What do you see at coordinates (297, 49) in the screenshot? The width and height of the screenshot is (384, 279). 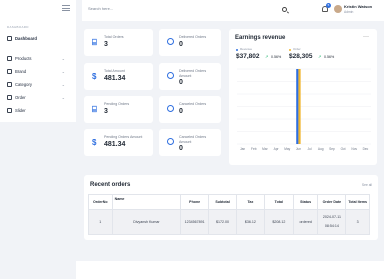 I see `legend-label-order: Order` at bounding box center [297, 49].